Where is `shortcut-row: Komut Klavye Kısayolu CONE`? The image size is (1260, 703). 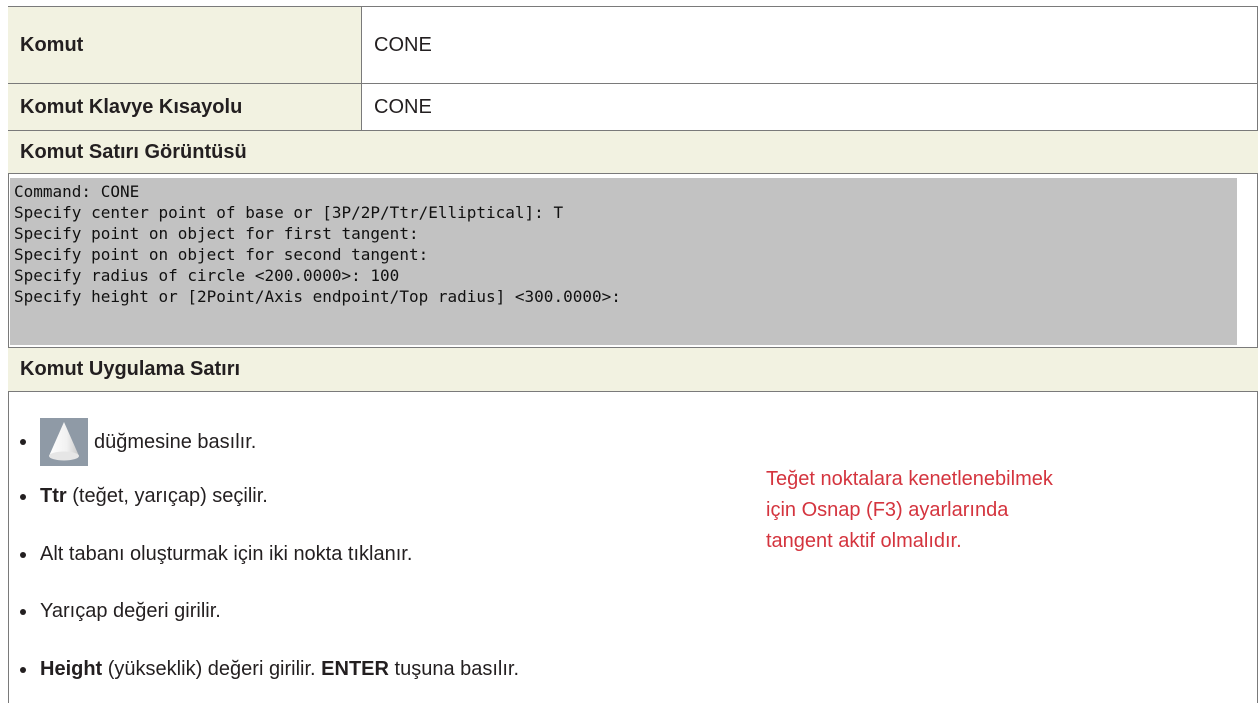
shortcut-row: Komut Klavye Kısayolu CONE is located at coordinates (633, 106).